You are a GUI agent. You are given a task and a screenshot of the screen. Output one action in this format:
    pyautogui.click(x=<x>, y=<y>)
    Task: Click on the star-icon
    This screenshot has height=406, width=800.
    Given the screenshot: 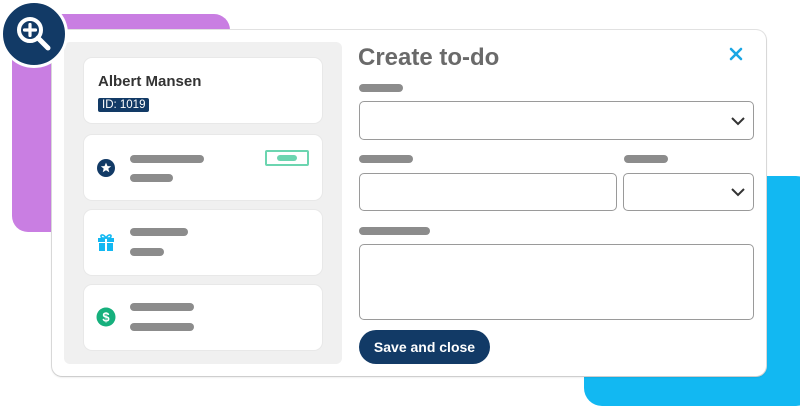 What is the action you would take?
    pyautogui.click(x=106, y=168)
    